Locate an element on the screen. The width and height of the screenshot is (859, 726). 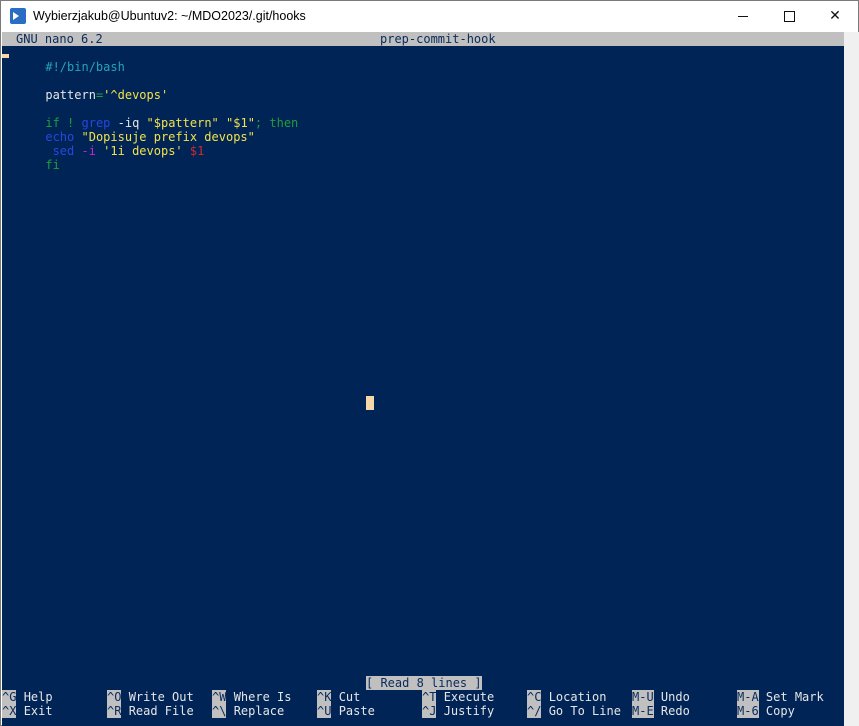
nano-header: GNU nano 6.2 prep-commit-hook is located at coordinates (423, 39).